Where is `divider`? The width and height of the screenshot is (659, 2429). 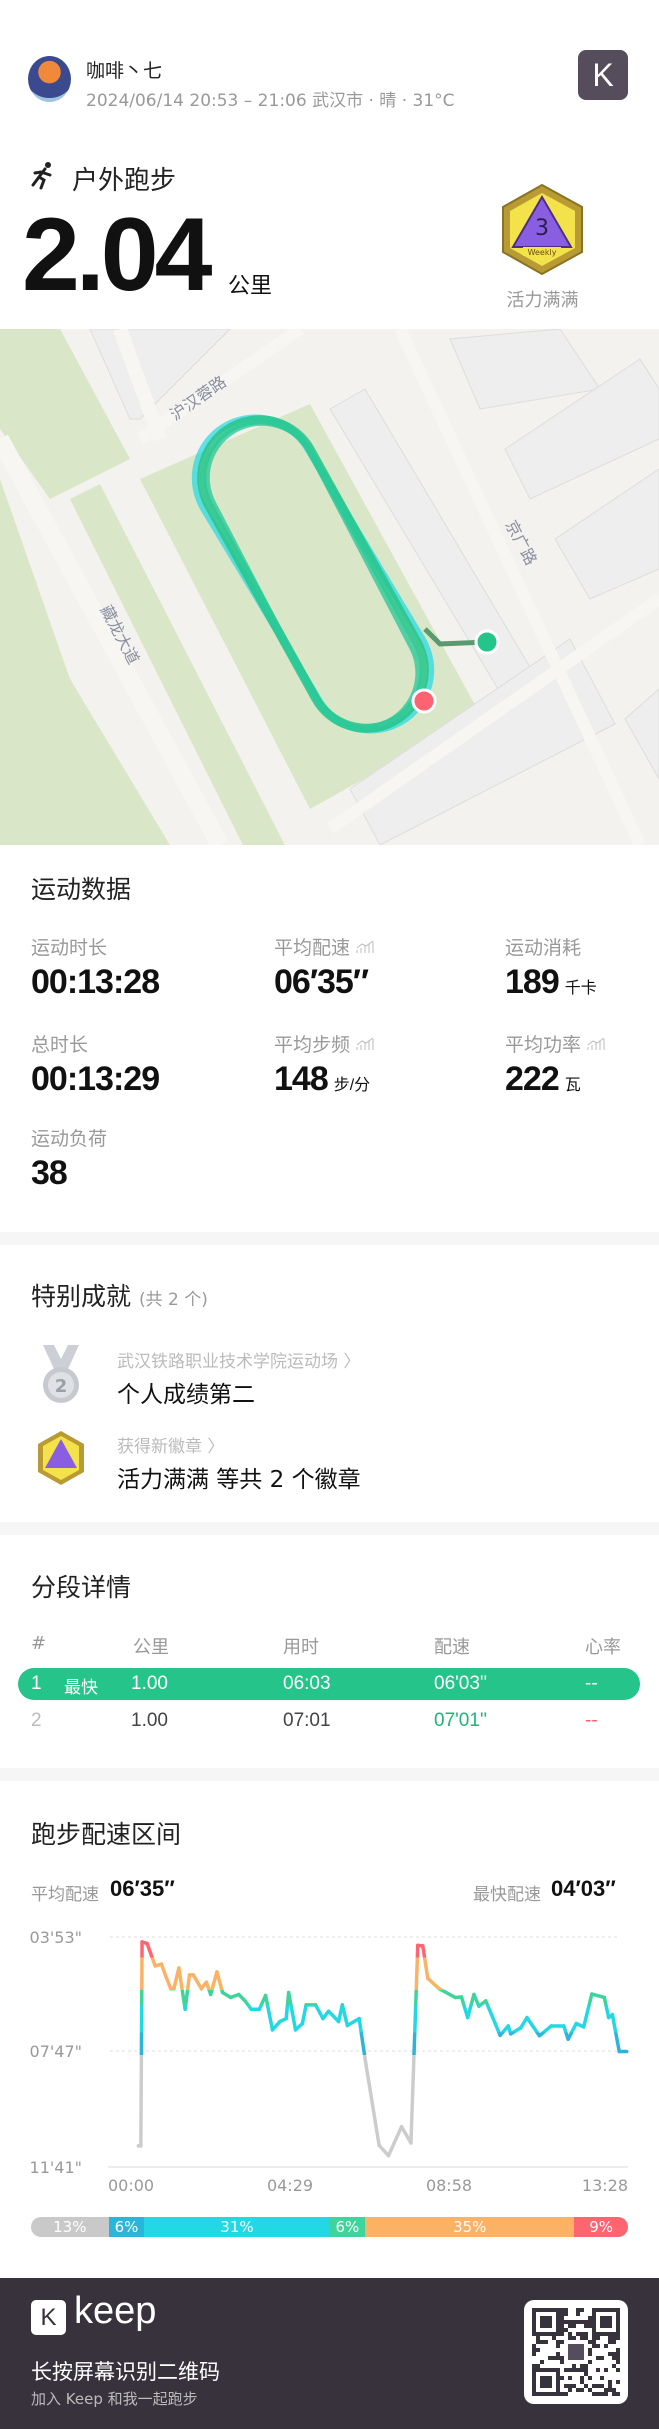
divider is located at coordinates (329, 1238).